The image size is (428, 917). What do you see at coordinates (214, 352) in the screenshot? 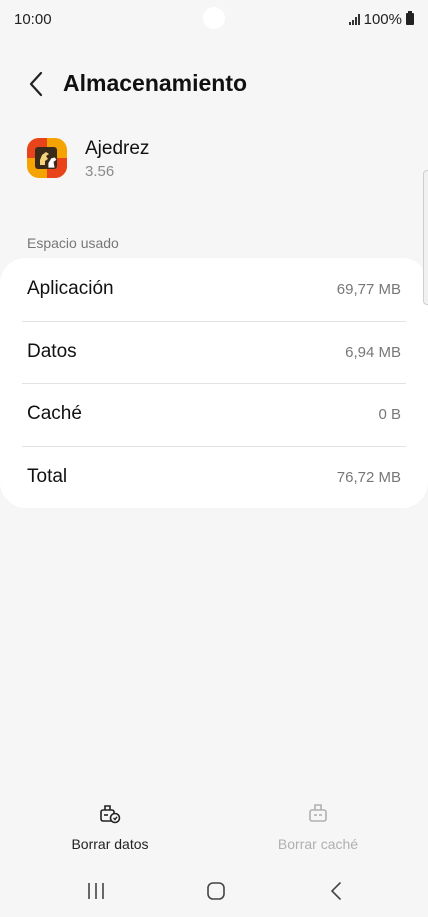
I see `storage-row-data: Datos 6,94 MB` at bounding box center [214, 352].